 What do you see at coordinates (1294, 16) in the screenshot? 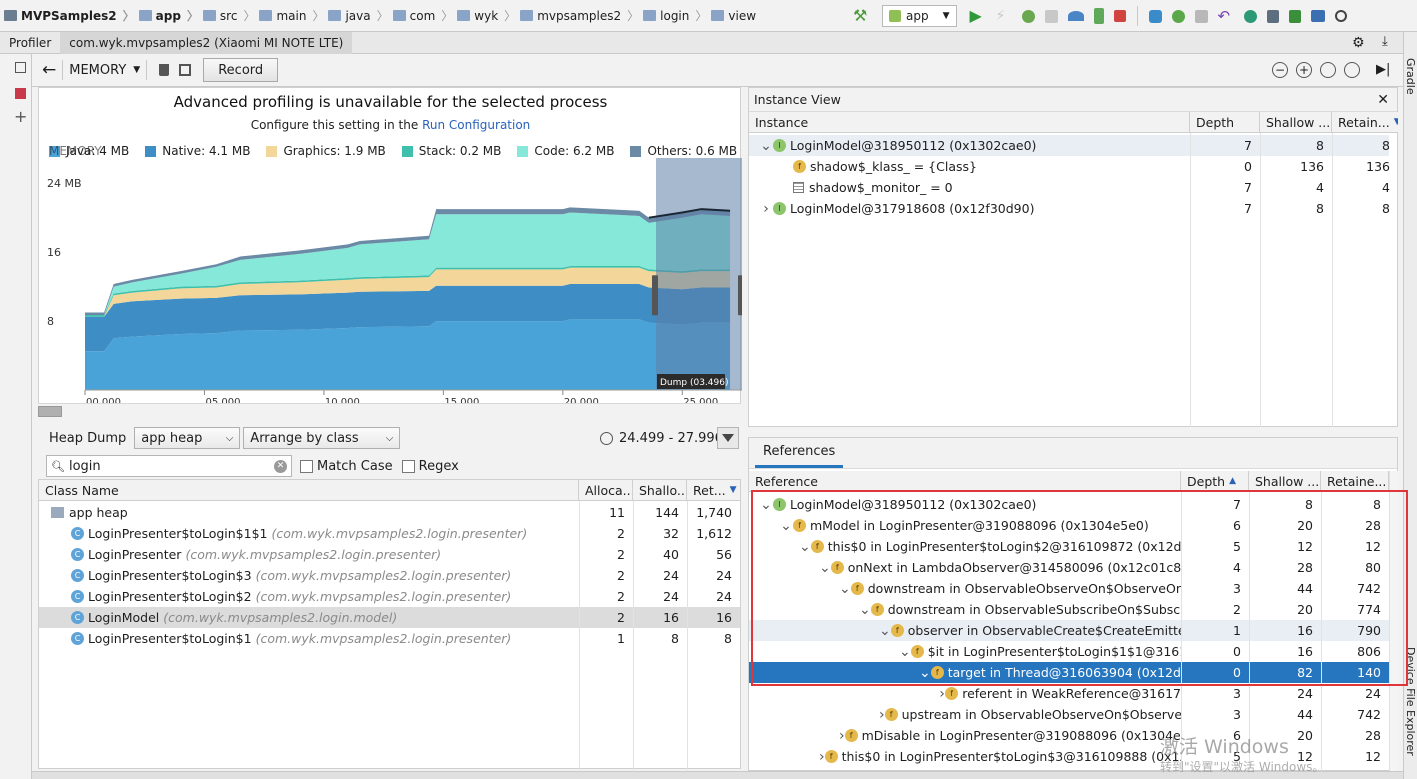
I see `sdk-download-icon` at bounding box center [1294, 16].